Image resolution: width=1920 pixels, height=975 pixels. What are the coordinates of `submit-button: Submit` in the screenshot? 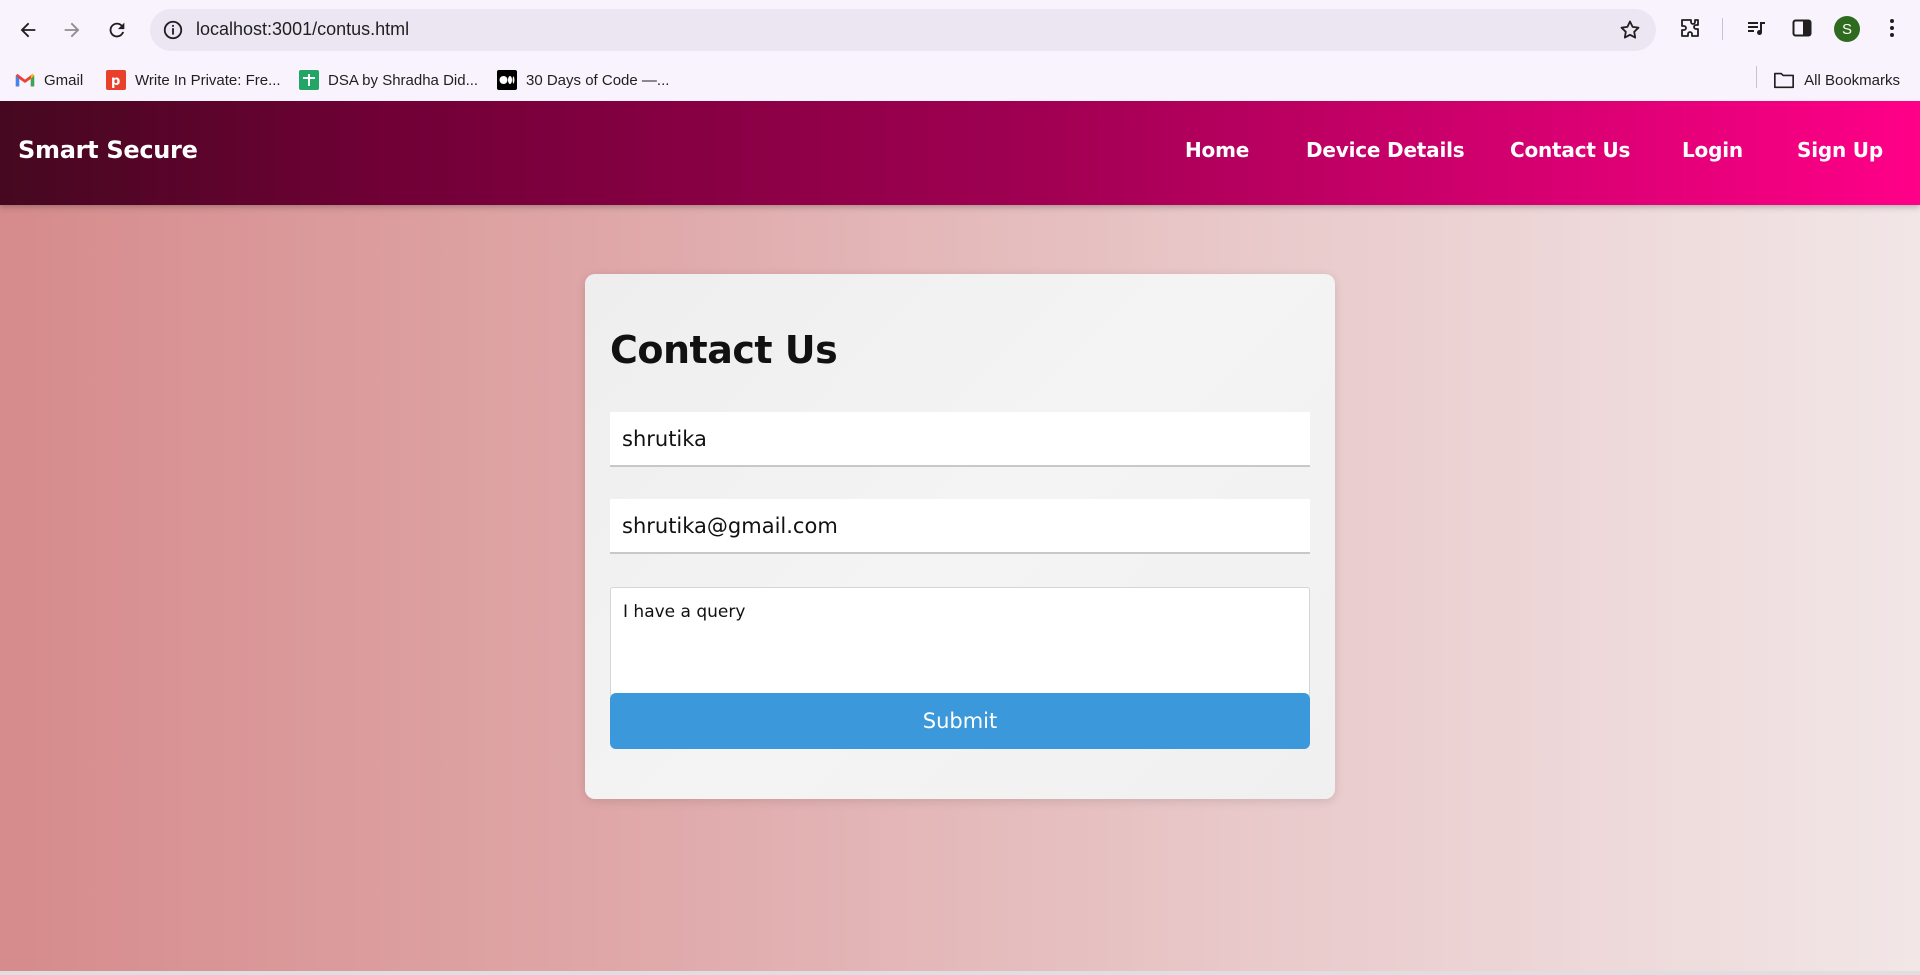 It's located at (960, 721).